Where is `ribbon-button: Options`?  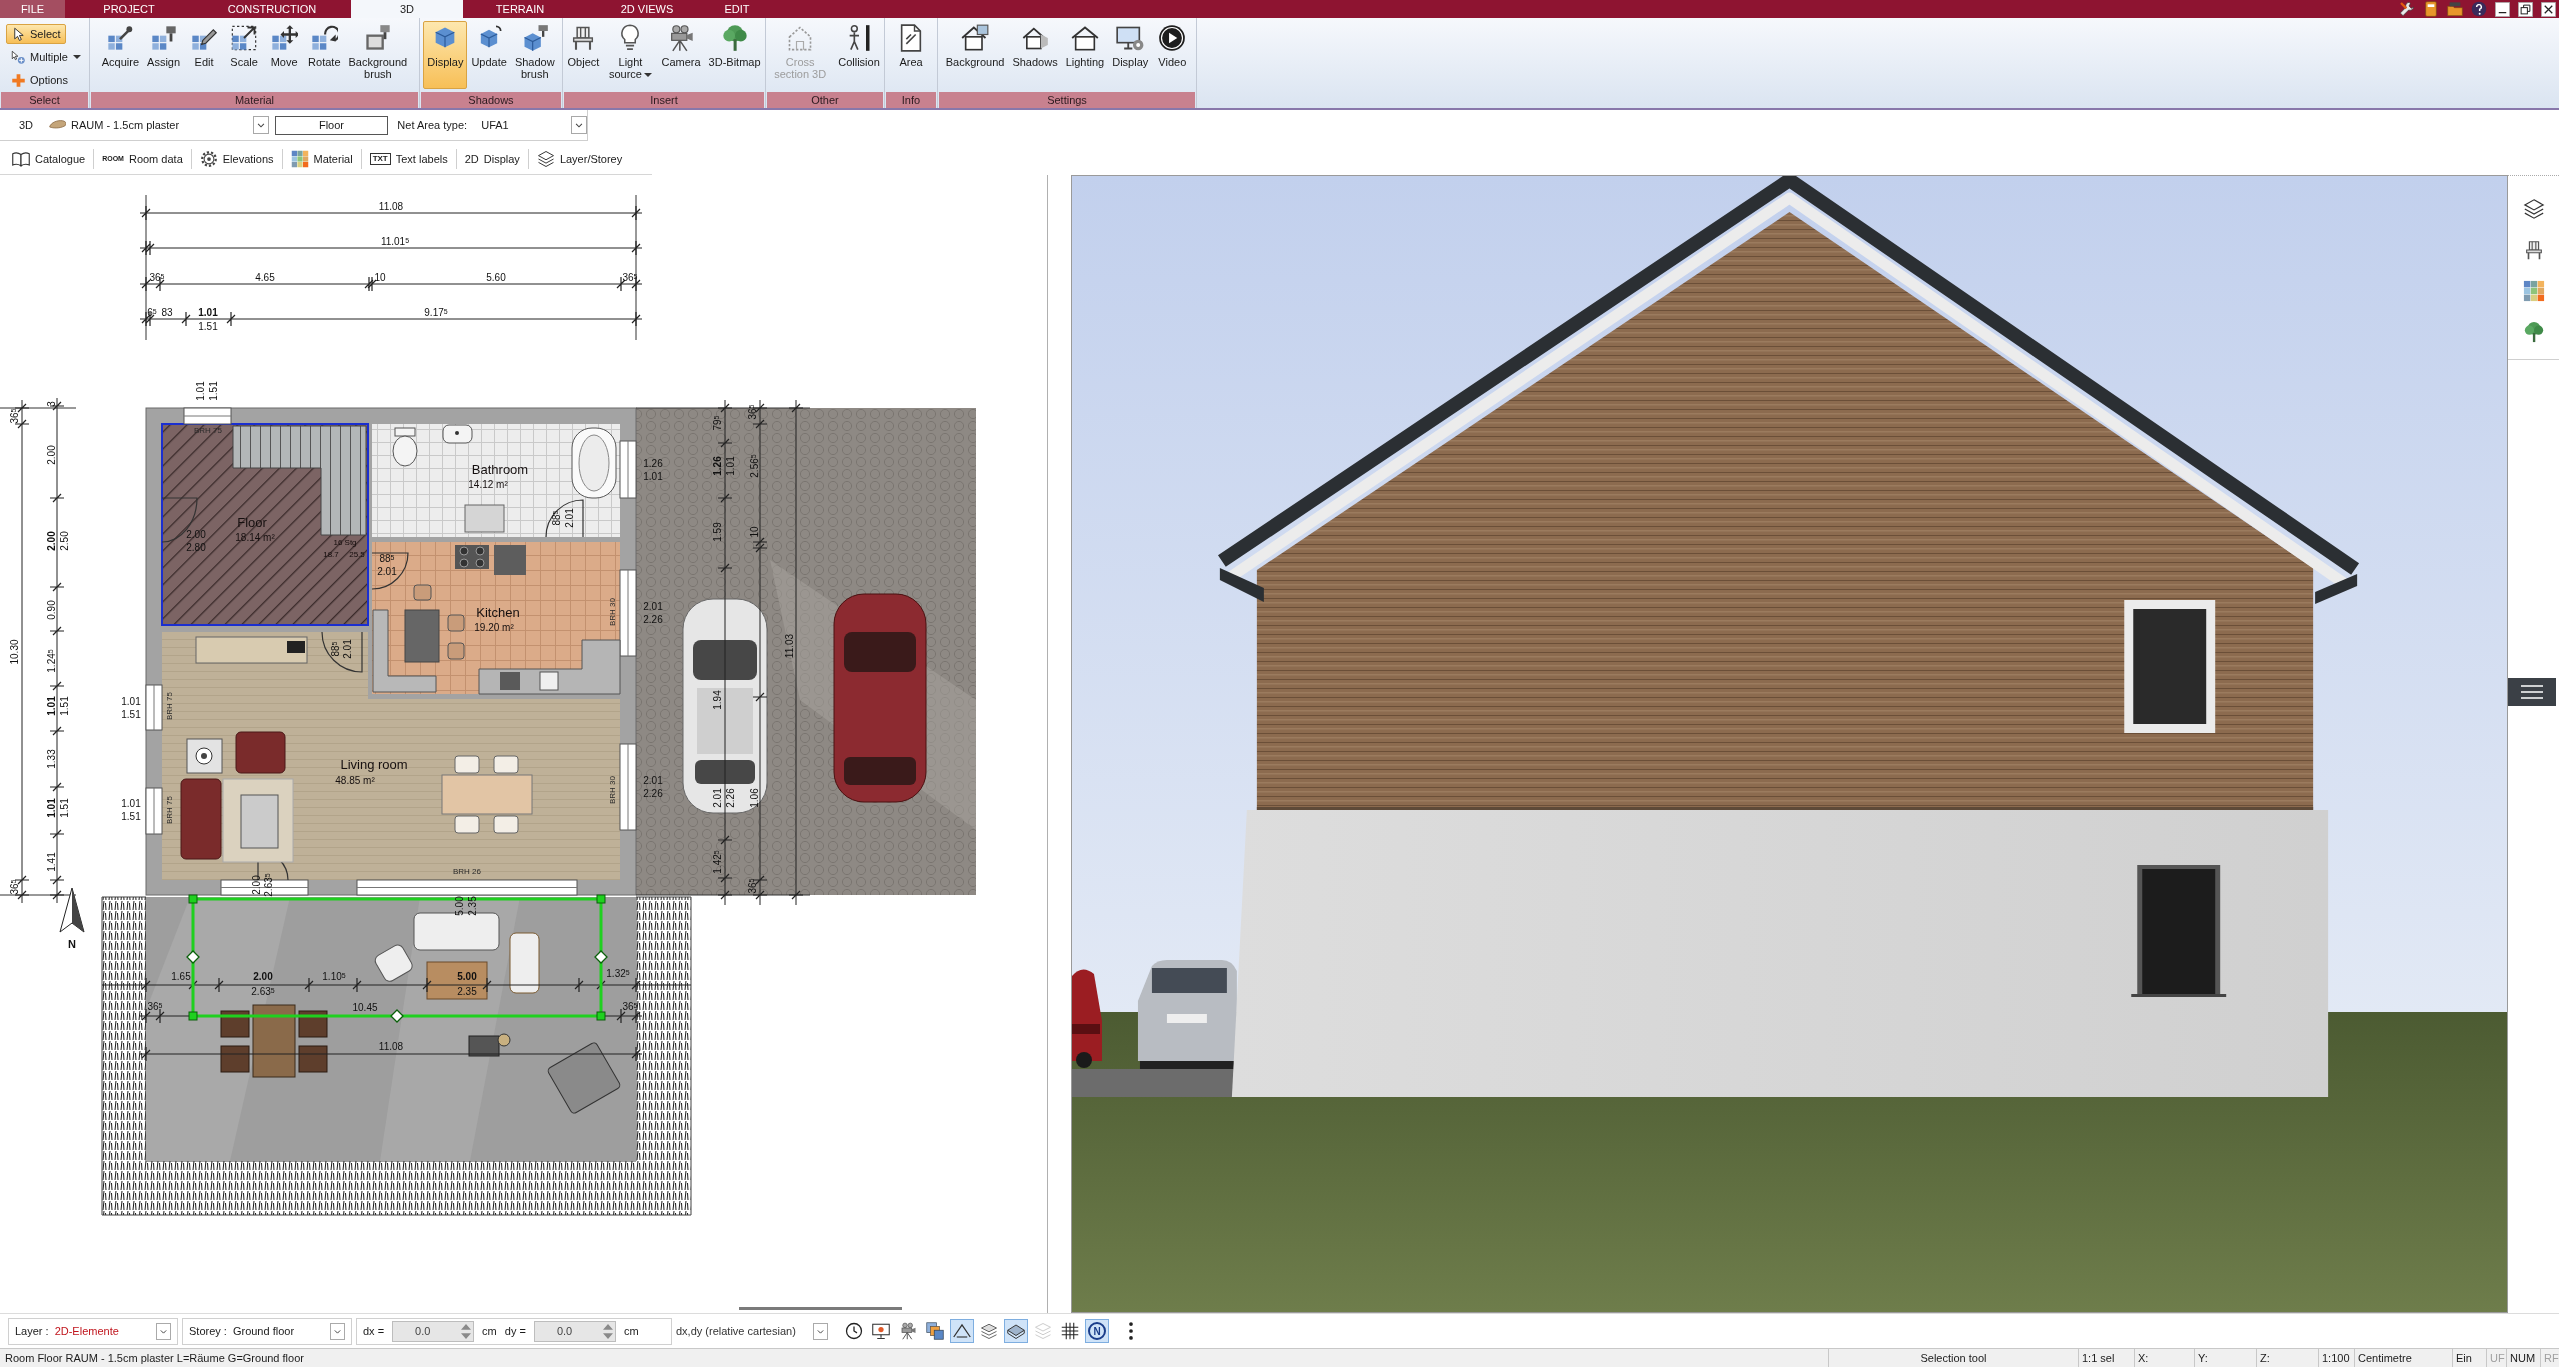 ribbon-button: Options is located at coordinates (39, 80).